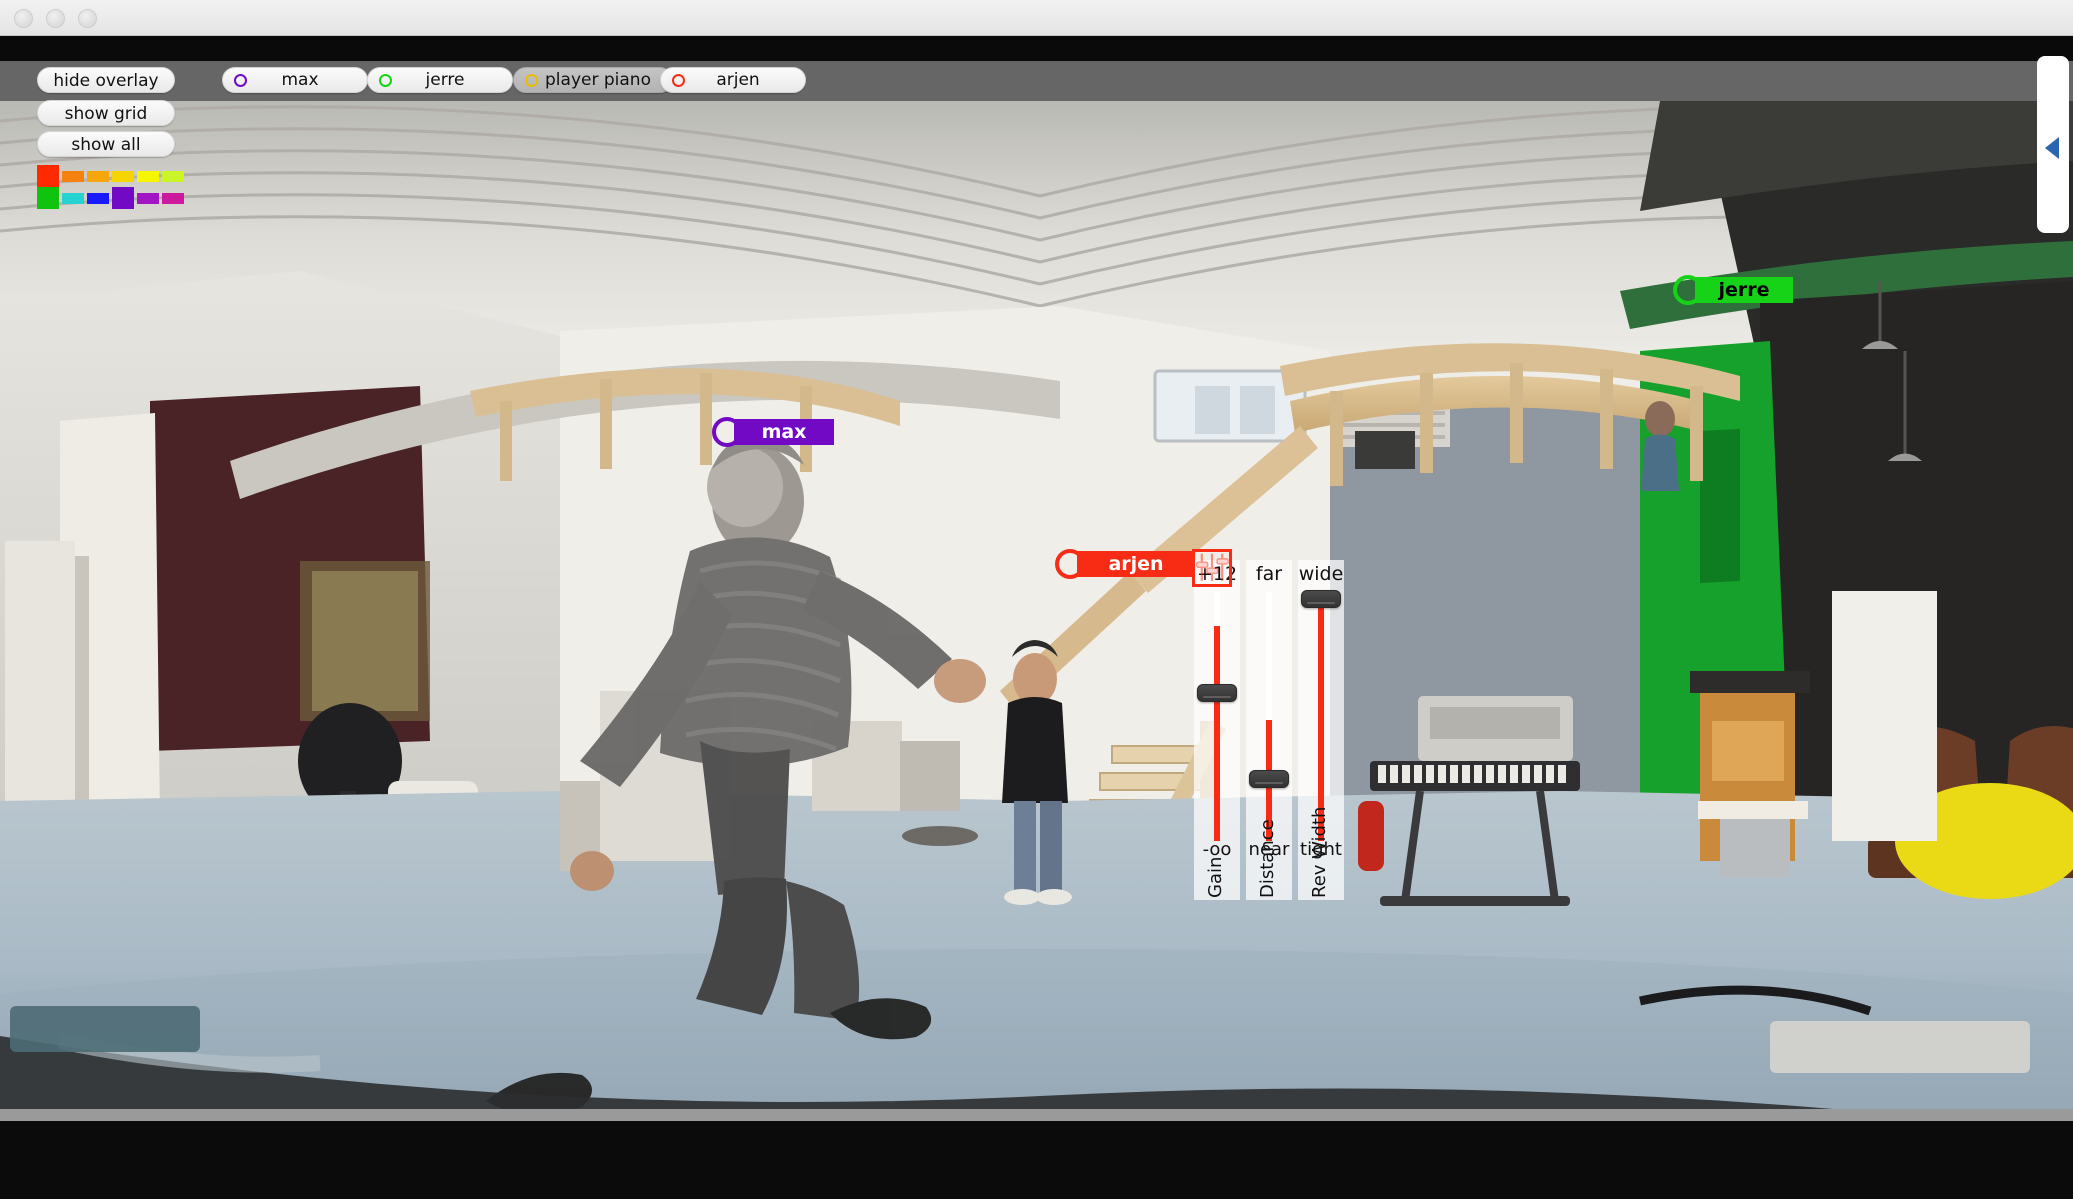  Describe the element at coordinates (1319, 852) in the screenshot. I see `slider-name: Rev Width` at that location.